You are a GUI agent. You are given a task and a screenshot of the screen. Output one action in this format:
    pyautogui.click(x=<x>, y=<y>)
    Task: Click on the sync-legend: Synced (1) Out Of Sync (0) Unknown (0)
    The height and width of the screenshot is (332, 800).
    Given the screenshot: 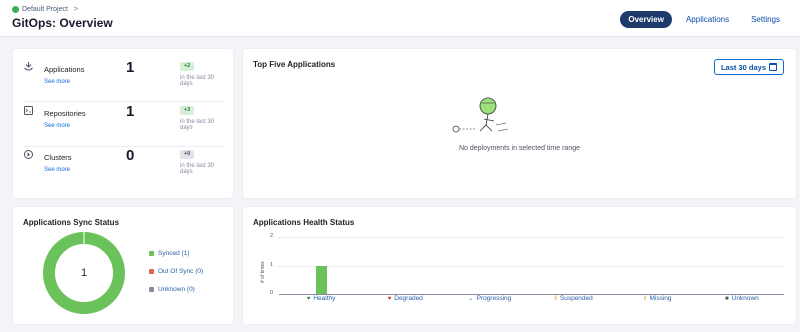 What is the action you would take?
    pyautogui.click(x=176, y=276)
    